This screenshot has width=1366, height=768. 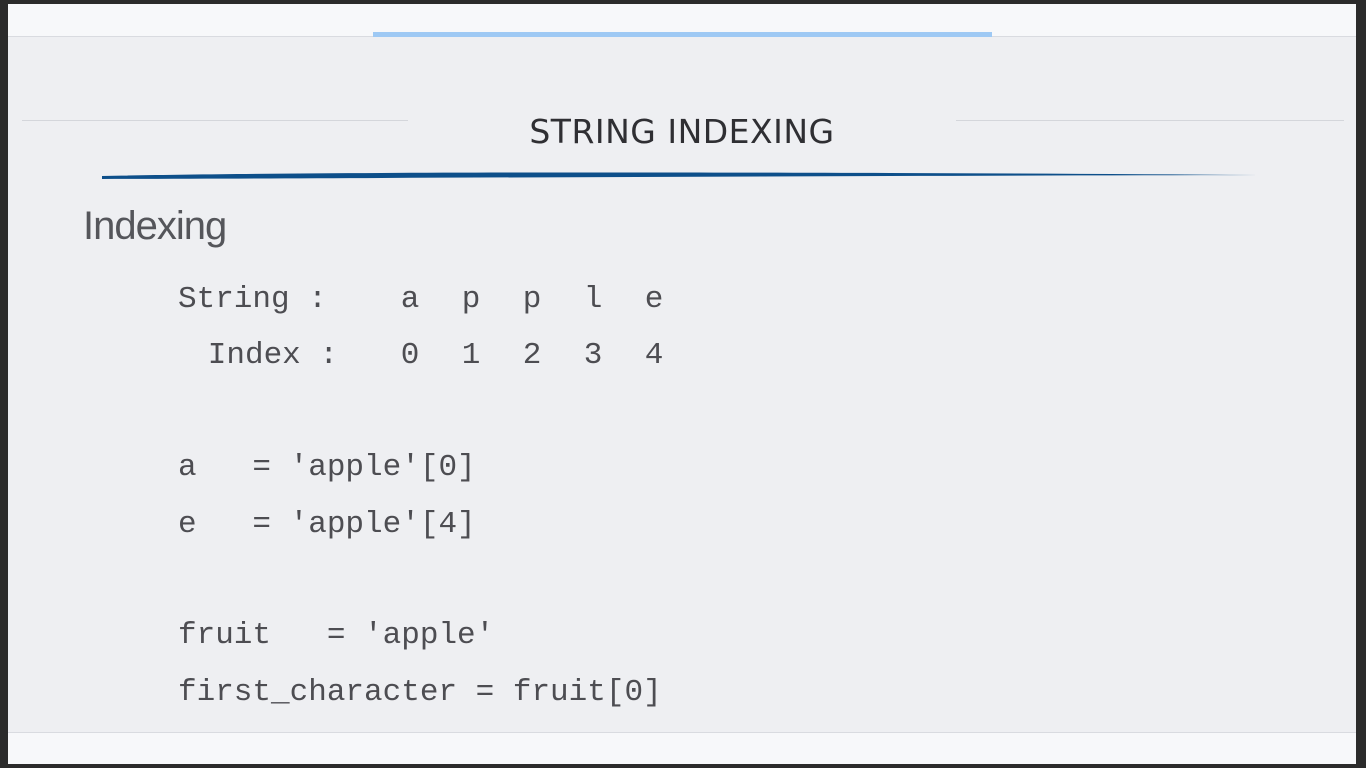 I want to click on index-number: 1, so click(x=471, y=355).